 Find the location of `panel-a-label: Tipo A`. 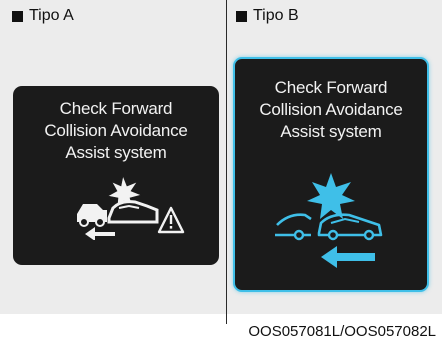

panel-a-label: Tipo A is located at coordinates (43, 16).